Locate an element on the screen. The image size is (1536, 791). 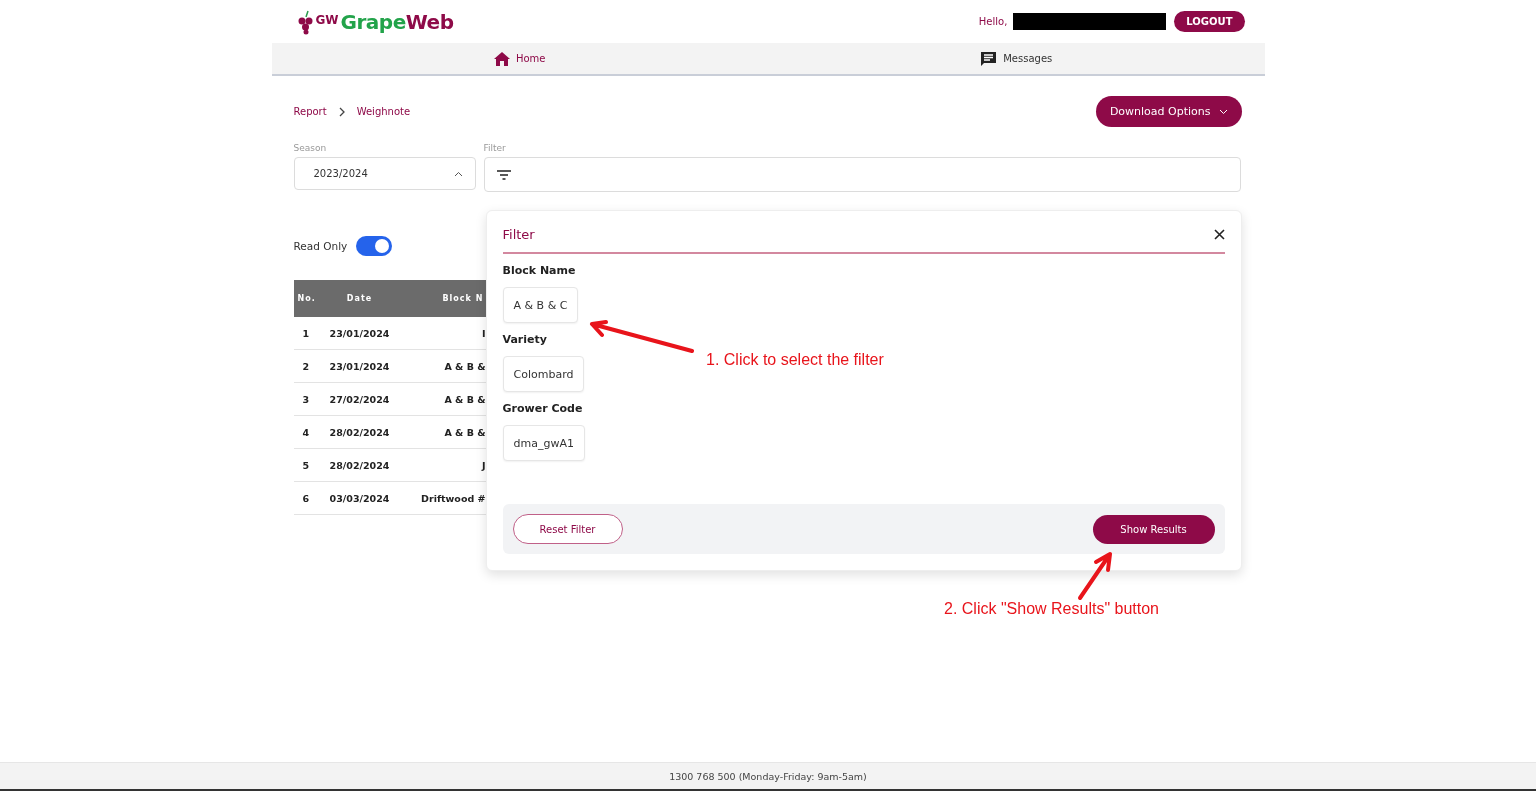
table-cell-text: 3 is located at coordinates (306, 399).